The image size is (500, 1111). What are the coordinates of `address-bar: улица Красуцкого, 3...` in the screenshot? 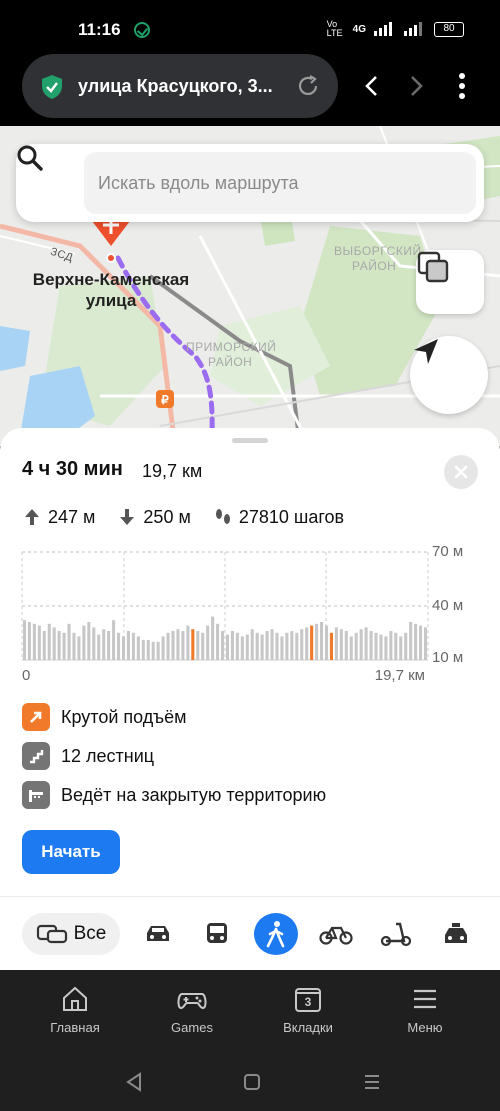 It's located at (180, 86).